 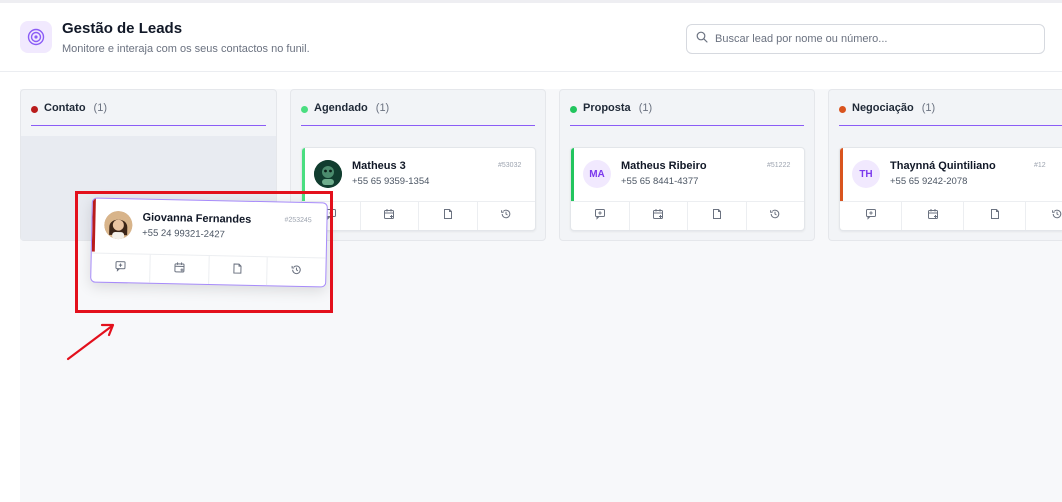 I want to click on column-header: Proposta (1), so click(x=687, y=114).